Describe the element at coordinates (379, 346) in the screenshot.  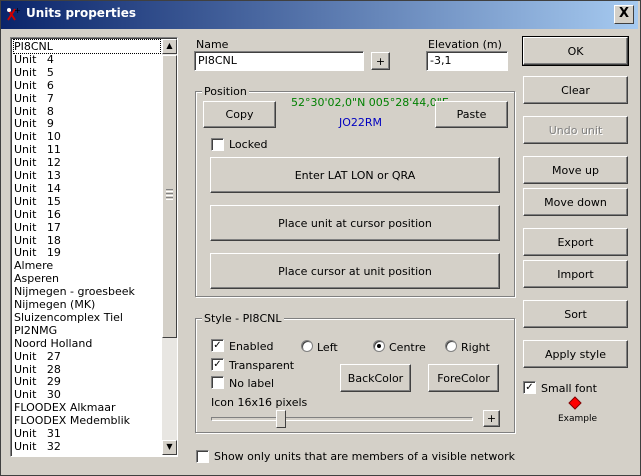
I see `align-centre-radio` at that location.